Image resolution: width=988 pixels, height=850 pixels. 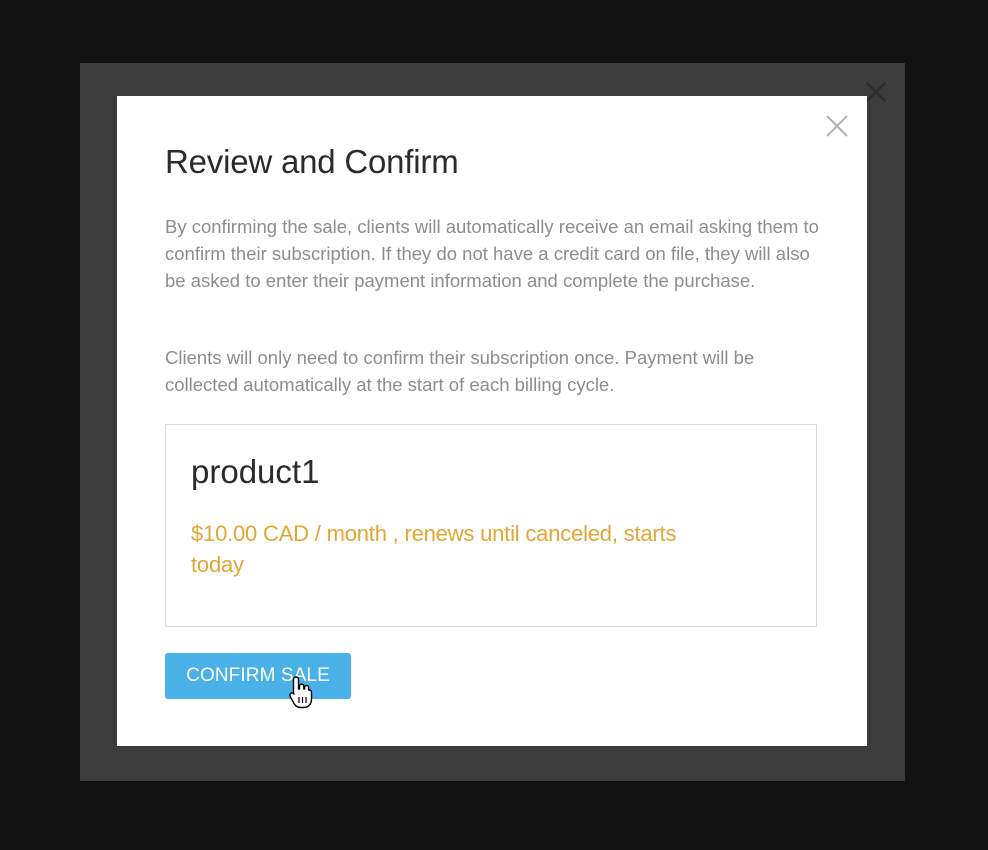 I want to click on modal-title: Review and Confirm, so click(x=312, y=161).